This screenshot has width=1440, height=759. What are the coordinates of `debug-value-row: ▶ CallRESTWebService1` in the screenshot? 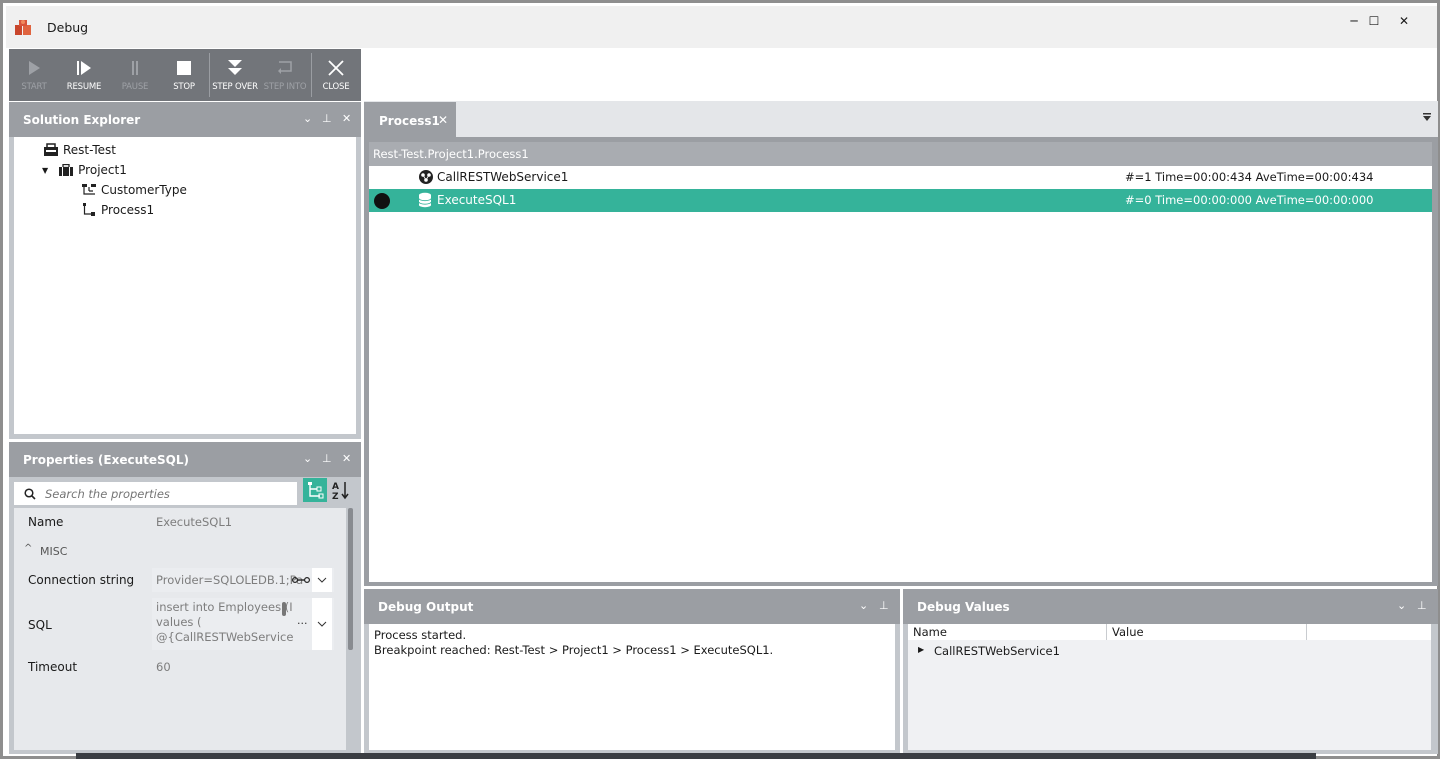 It's located at (1169, 651).